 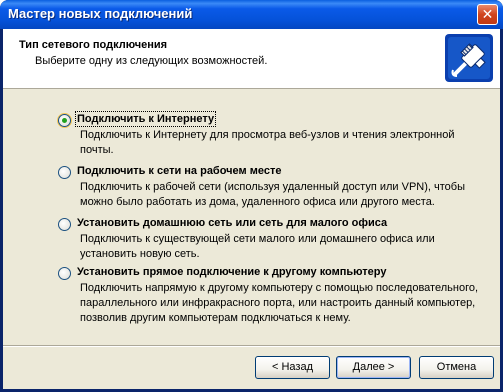 What do you see at coordinates (251, 14) in the screenshot?
I see `title-bar: Мастер новых подключений ✕` at bounding box center [251, 14].